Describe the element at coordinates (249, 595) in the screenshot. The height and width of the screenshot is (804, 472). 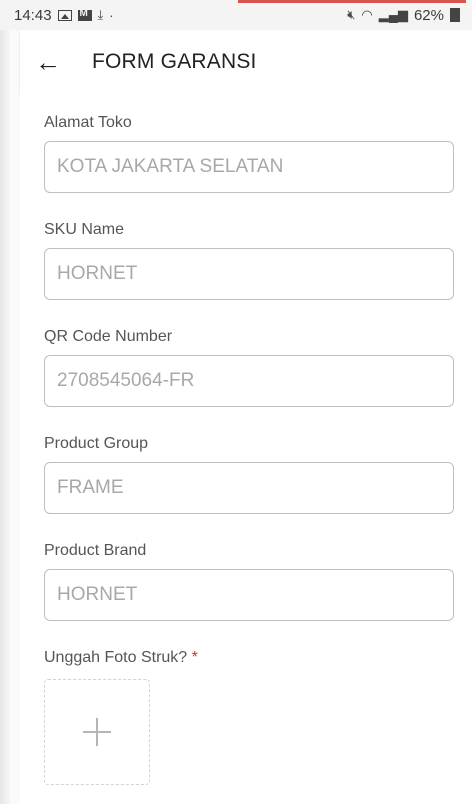
I see `input-product-brand: HORNET` at that location.